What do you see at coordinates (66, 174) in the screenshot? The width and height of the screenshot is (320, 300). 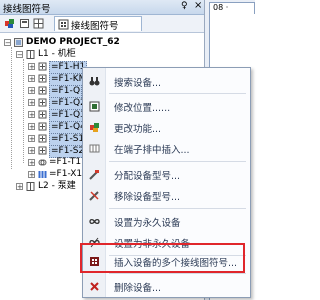 I see `item-label: =F1-X1` at bounding box center [66, 174].